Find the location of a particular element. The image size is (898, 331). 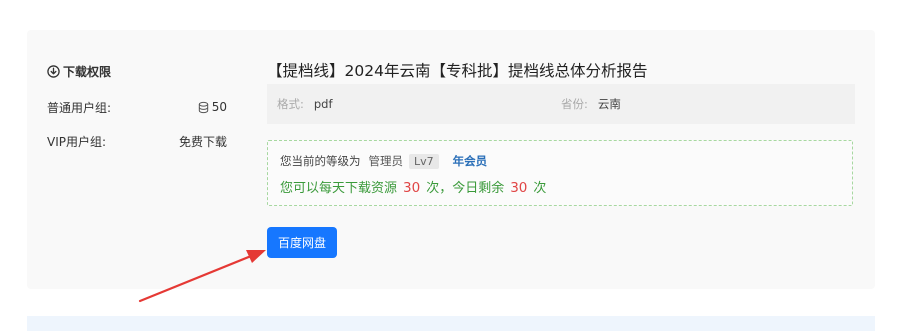

download-circle-icon is located at coordinates (53, 71).